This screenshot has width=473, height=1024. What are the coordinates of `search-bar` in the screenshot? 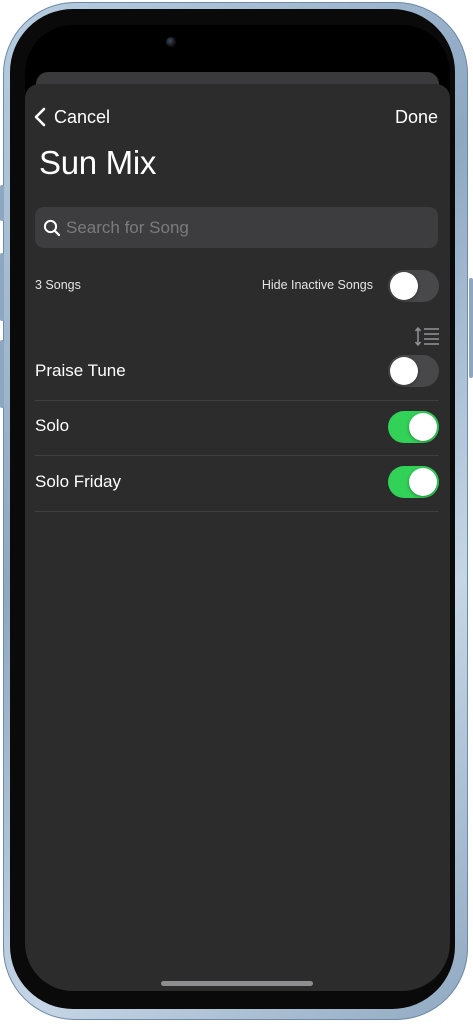 It's located at (236, 227).